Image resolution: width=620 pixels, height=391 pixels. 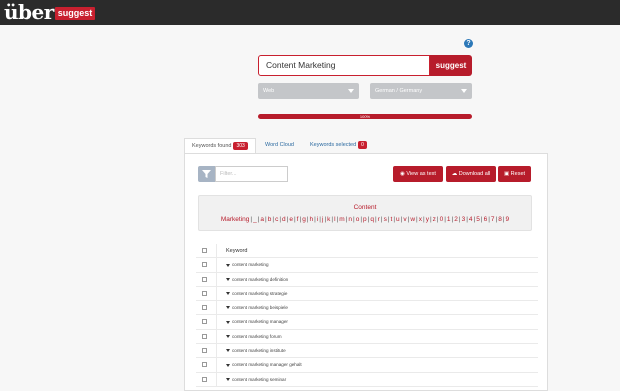 I want to click on suggest-button: suggest, so click(x=451, y=65).